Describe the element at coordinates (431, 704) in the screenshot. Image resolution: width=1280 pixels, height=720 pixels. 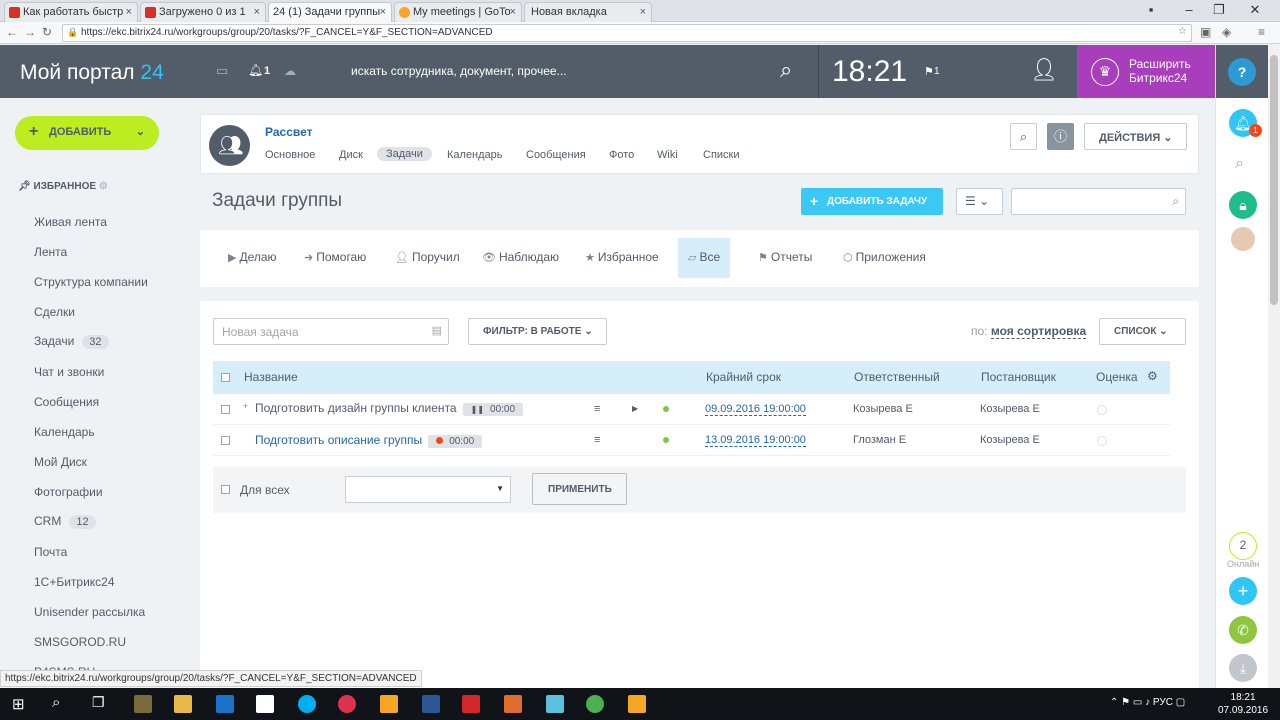
I see `word-icon` at that location.